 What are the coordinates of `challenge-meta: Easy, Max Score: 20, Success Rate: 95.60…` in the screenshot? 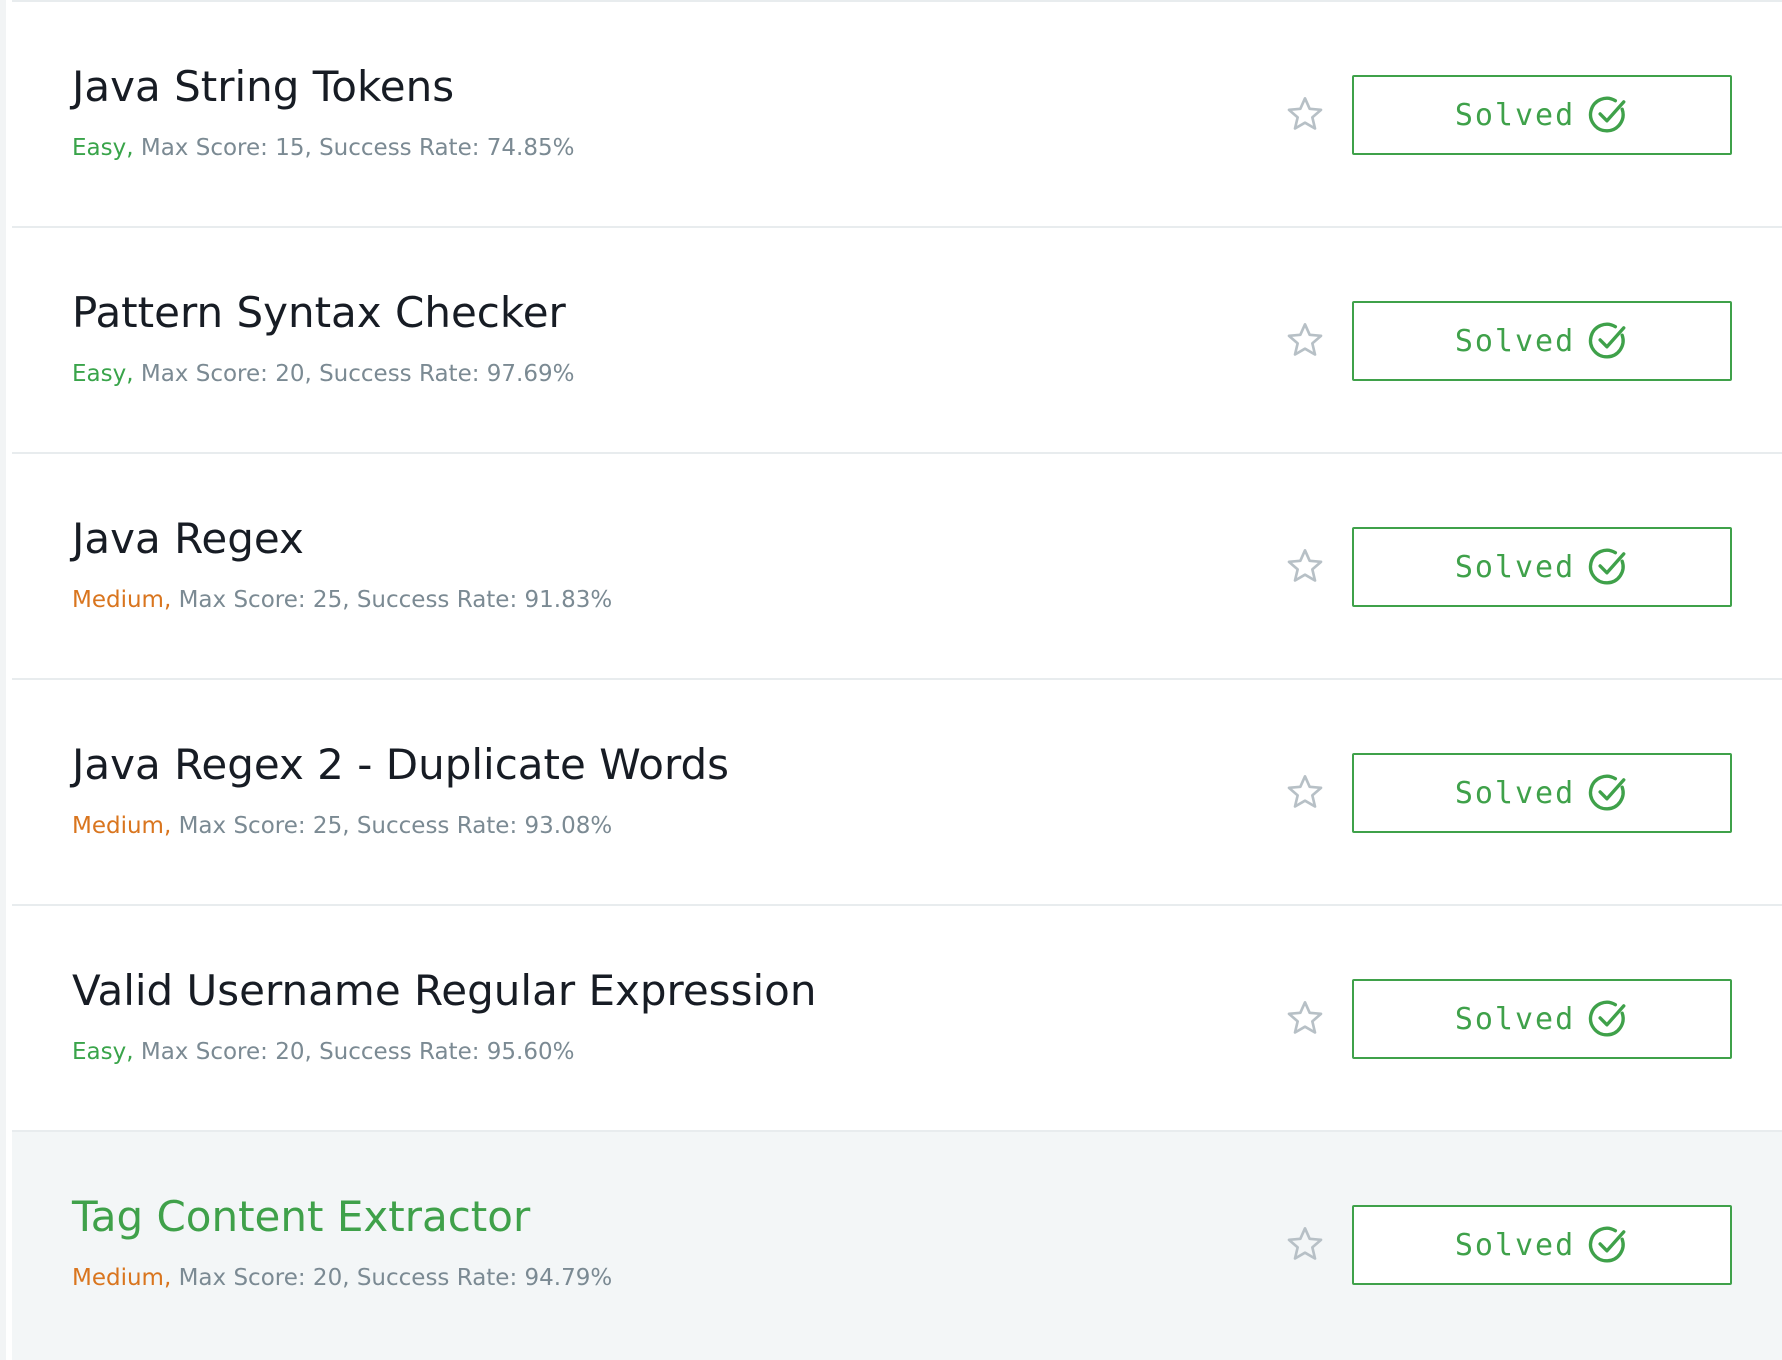 It's located at (323, 1052).